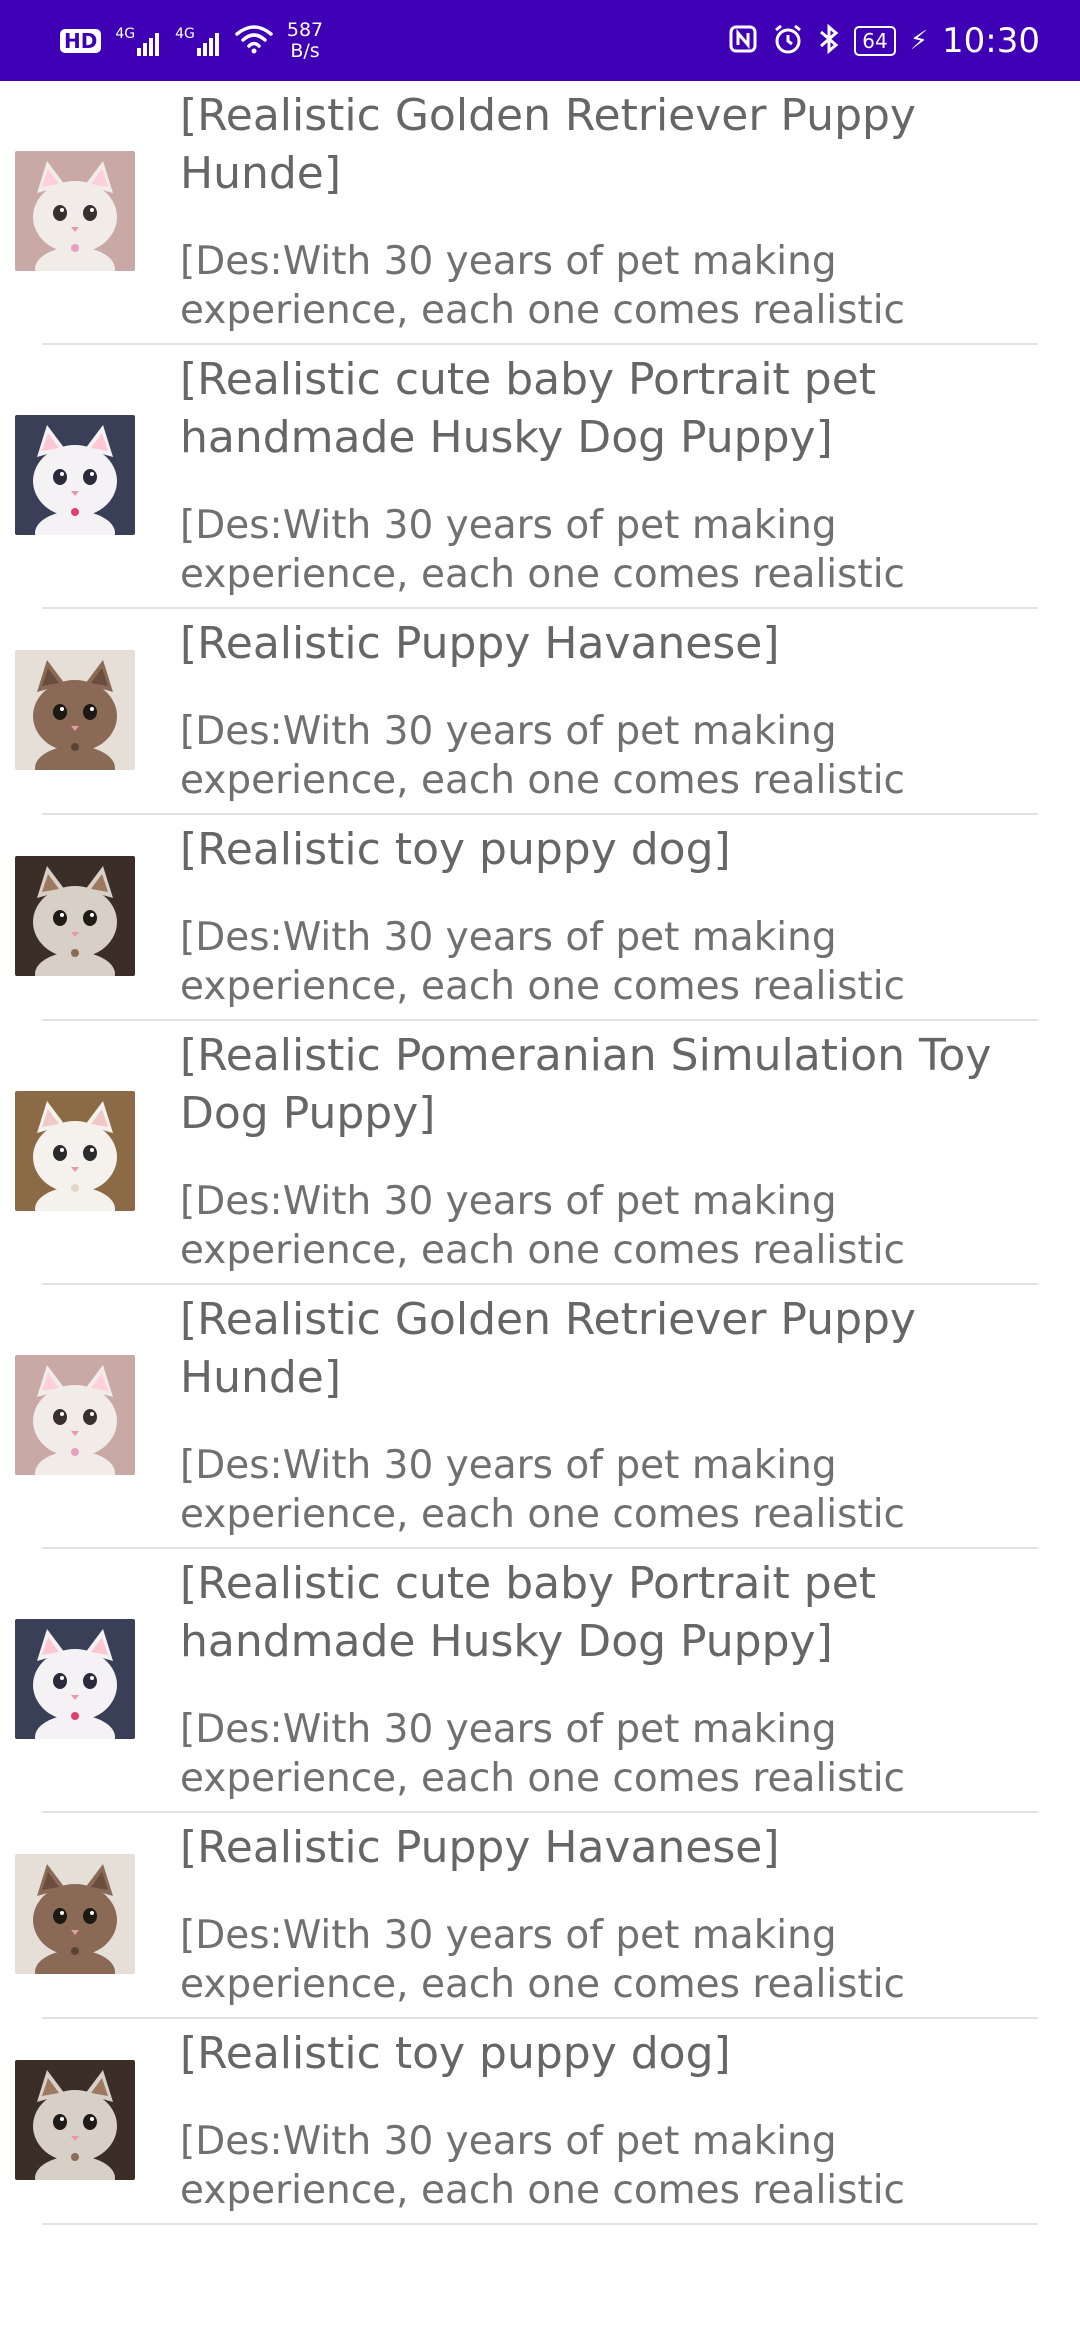 The image size is (1080, 2340). I want to click on battery-icon: 64, so click(875, 40).